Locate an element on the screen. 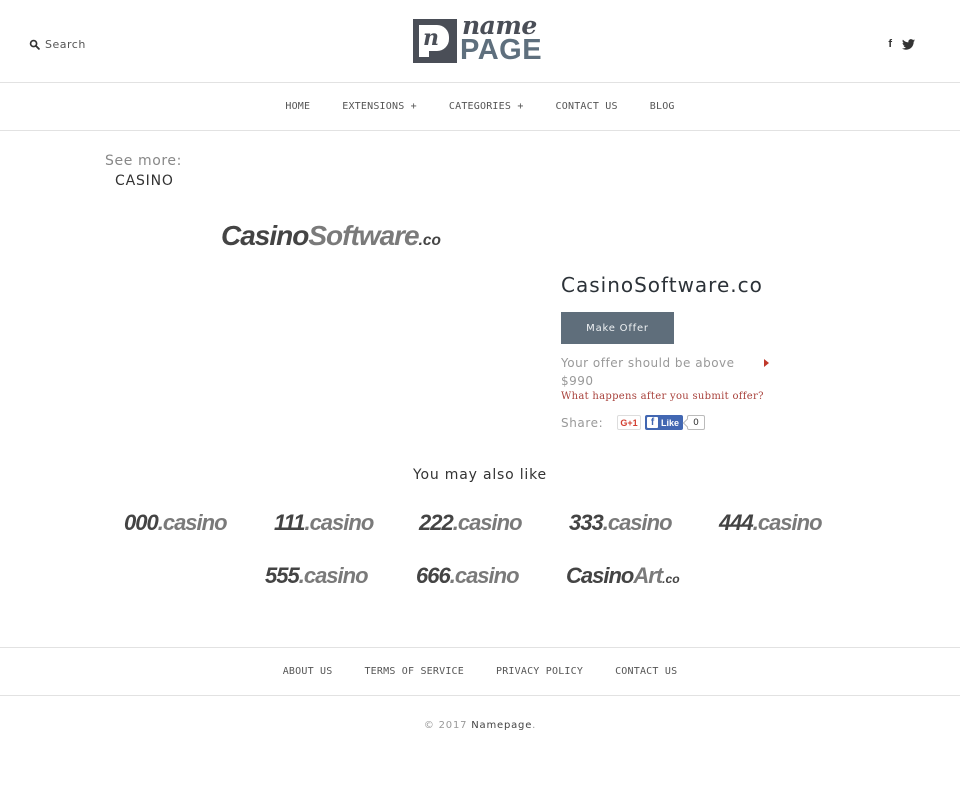 This screenshot has height=796, width=960. logo-bottom-word: PAGE is located at coordinates (501, 50).